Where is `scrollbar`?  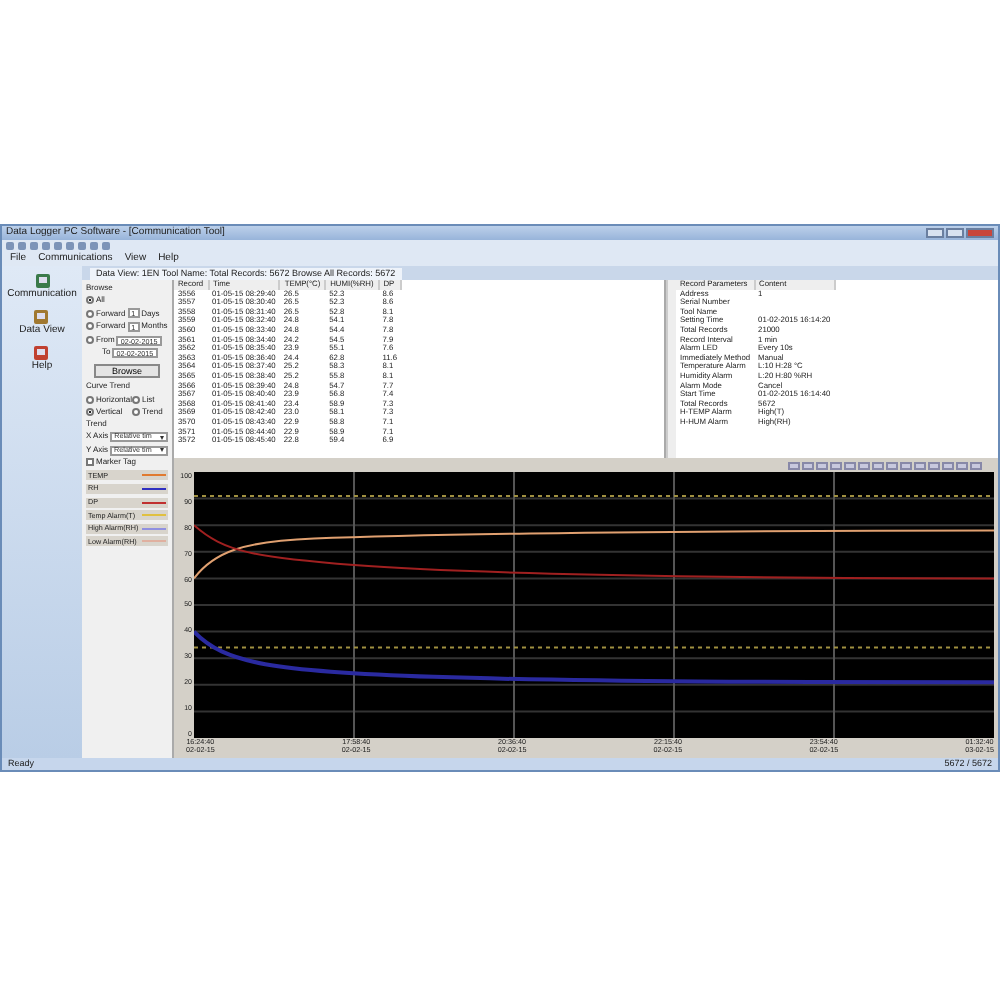 scrollbar is located at coordinates (671, 369).